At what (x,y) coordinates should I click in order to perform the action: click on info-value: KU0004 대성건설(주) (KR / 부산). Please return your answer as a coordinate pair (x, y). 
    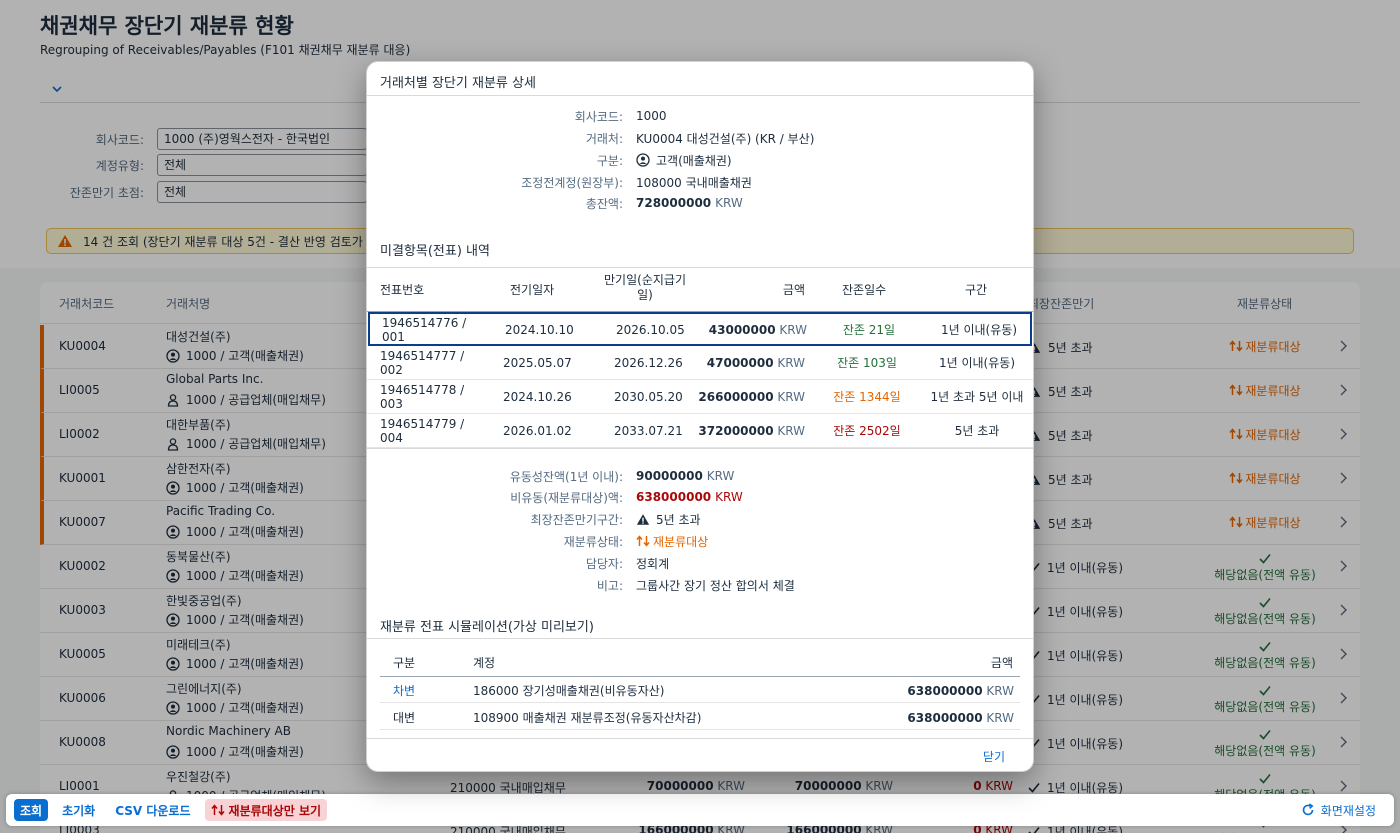
    Looking at the image, I should click on (725, 138).